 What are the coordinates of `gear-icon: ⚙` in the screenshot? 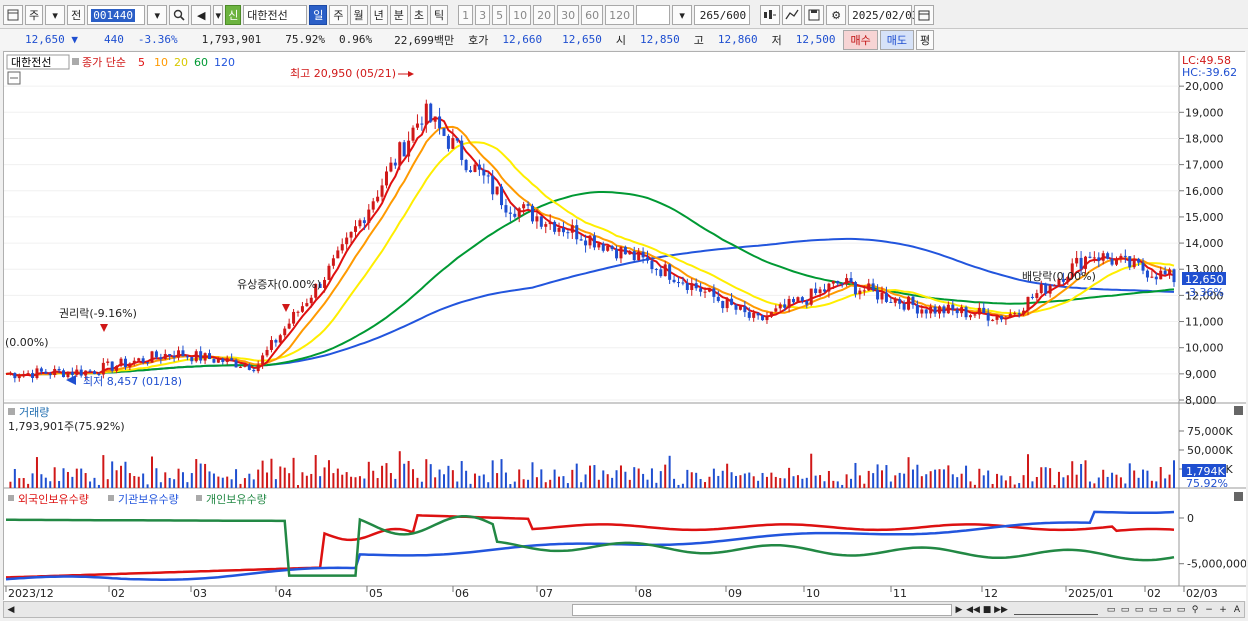 It's located at (836, 15).